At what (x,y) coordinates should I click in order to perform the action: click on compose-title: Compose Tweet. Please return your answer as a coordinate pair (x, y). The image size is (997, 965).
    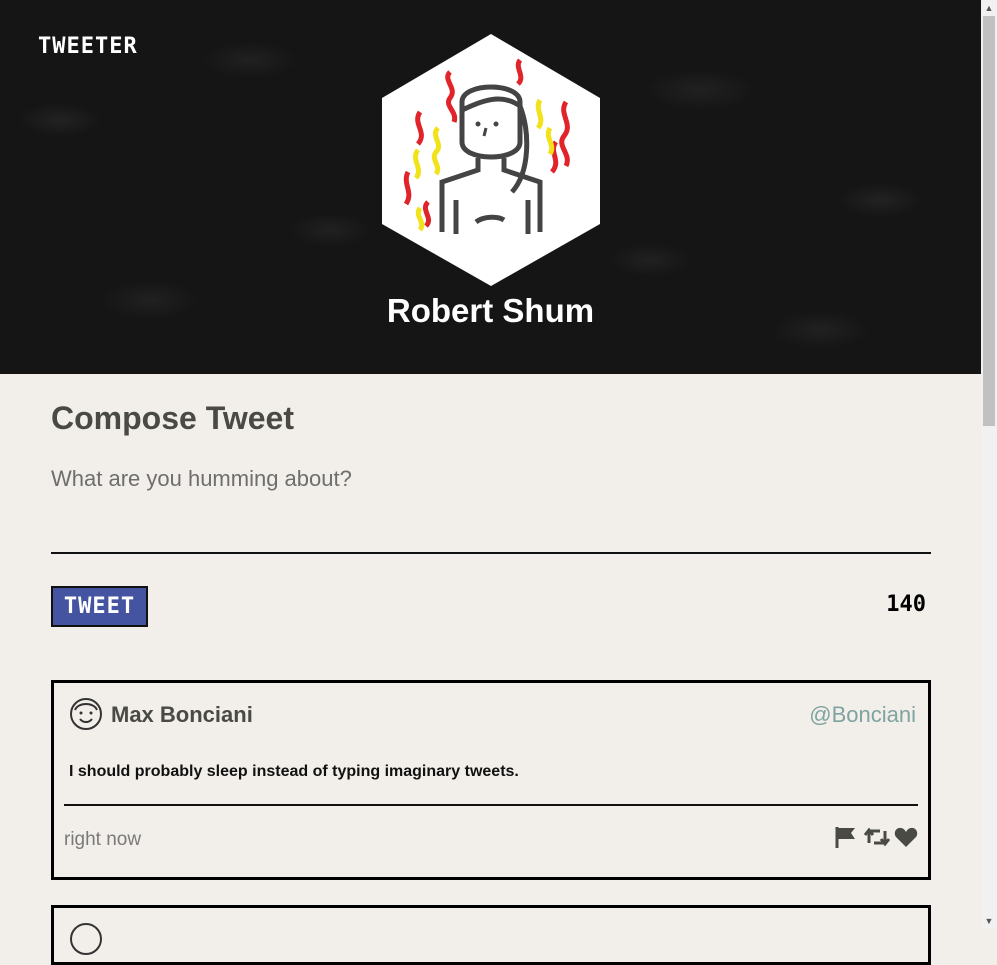
    Looking at the image, I should click on (172, 418).